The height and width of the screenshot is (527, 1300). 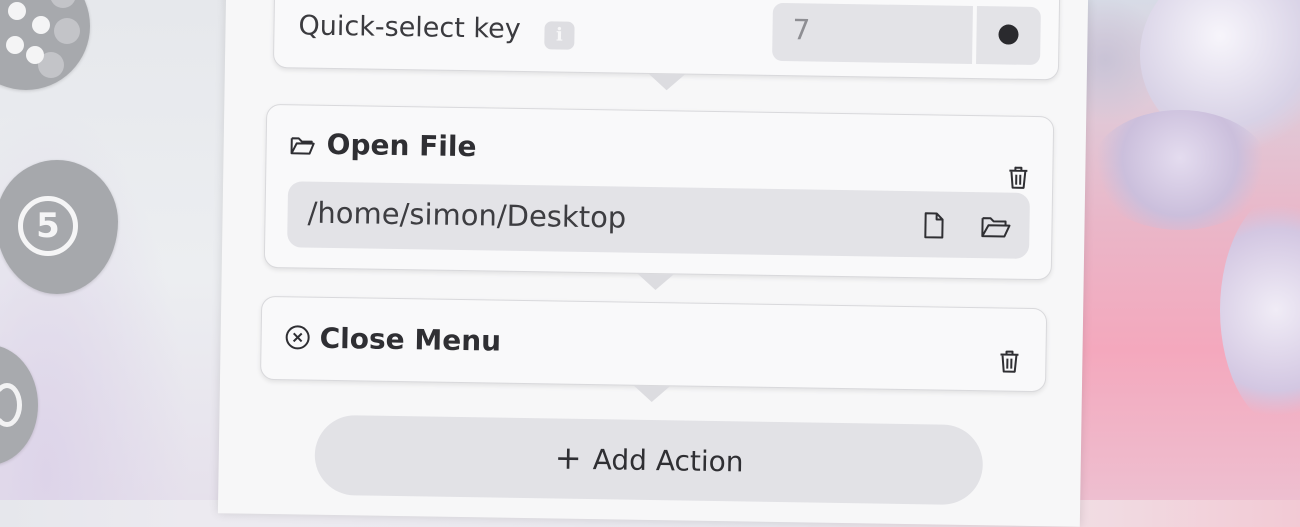 What do you see at coordinates (666, 40) in the screenshot?
I see `quick-select-card: Quick-select key i 7` at bounding box center [666, 40].